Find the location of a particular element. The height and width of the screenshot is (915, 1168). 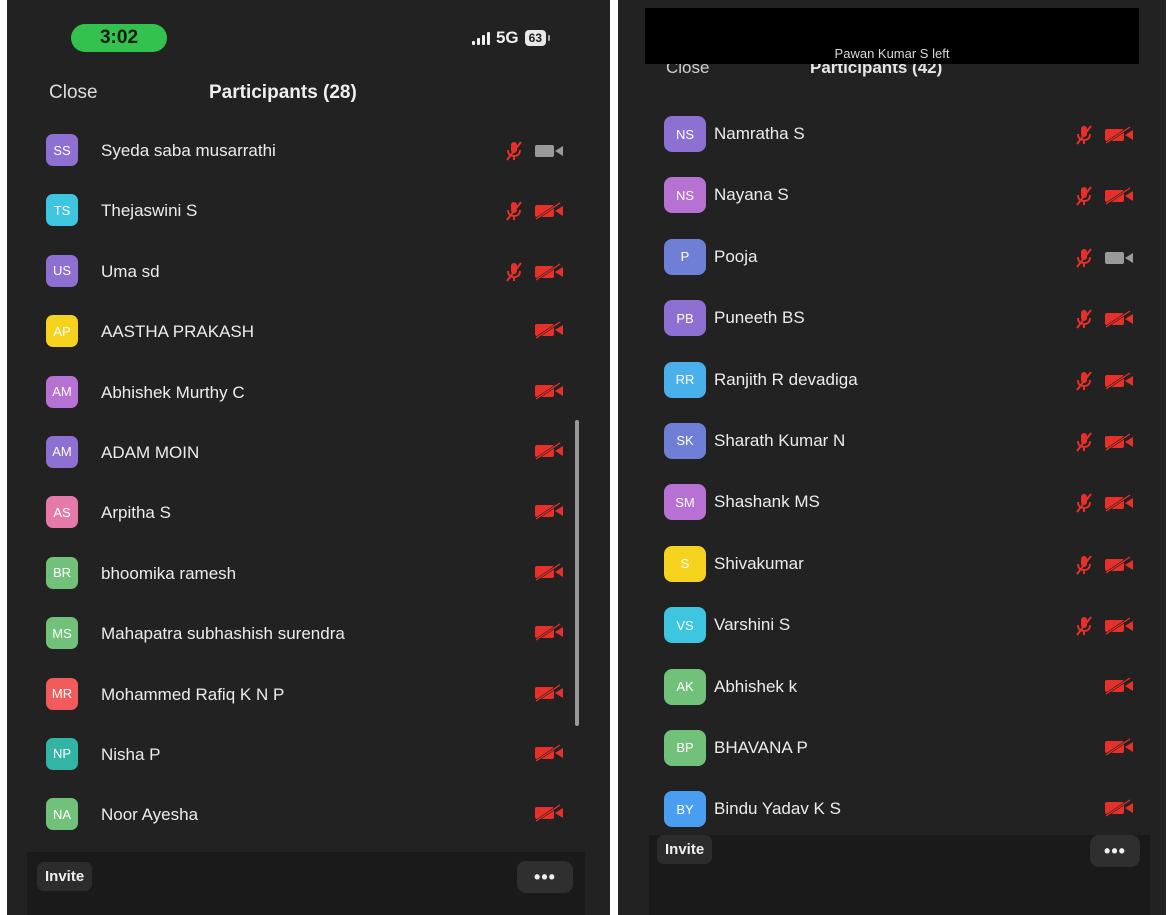

avatar: NS is located at coordinates (685, 134).